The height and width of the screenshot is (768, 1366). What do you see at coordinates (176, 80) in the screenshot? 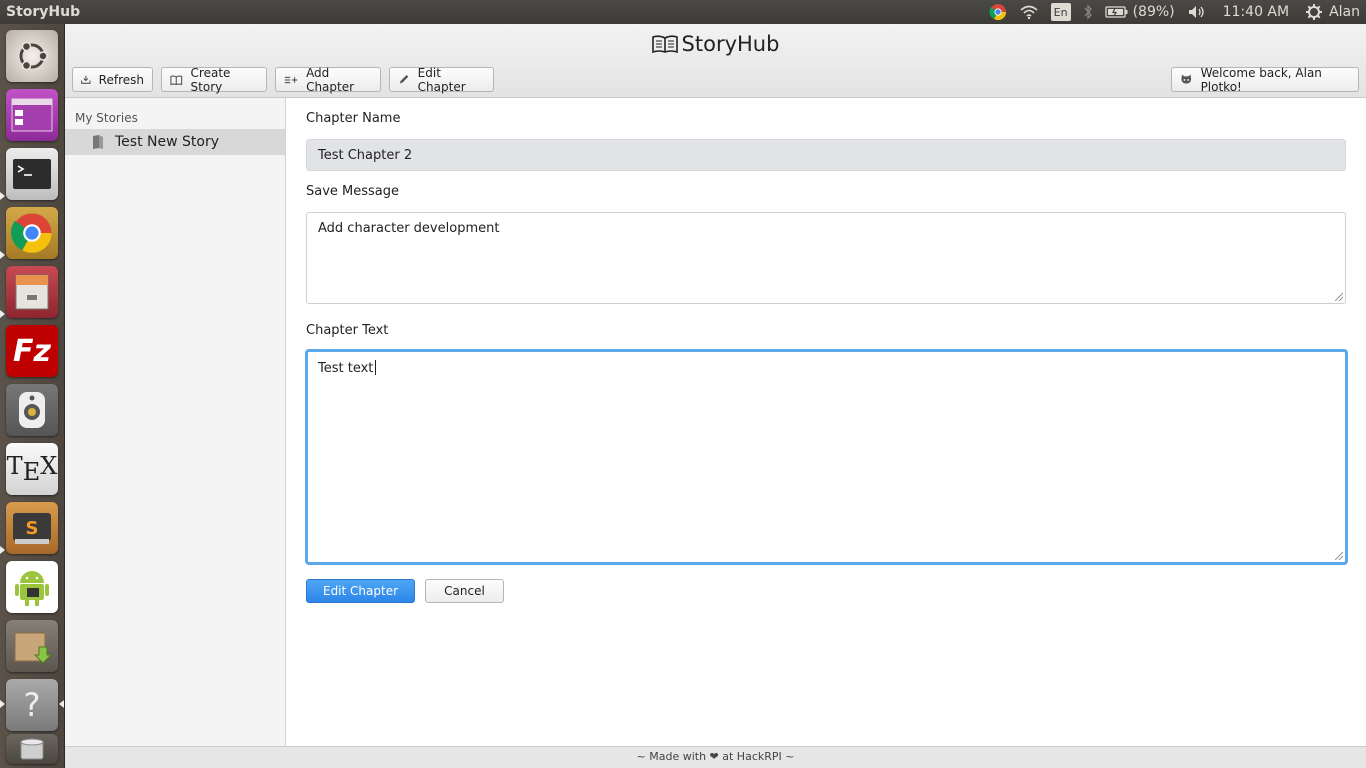
I see `book-icon` at bounding box center [176, 80].